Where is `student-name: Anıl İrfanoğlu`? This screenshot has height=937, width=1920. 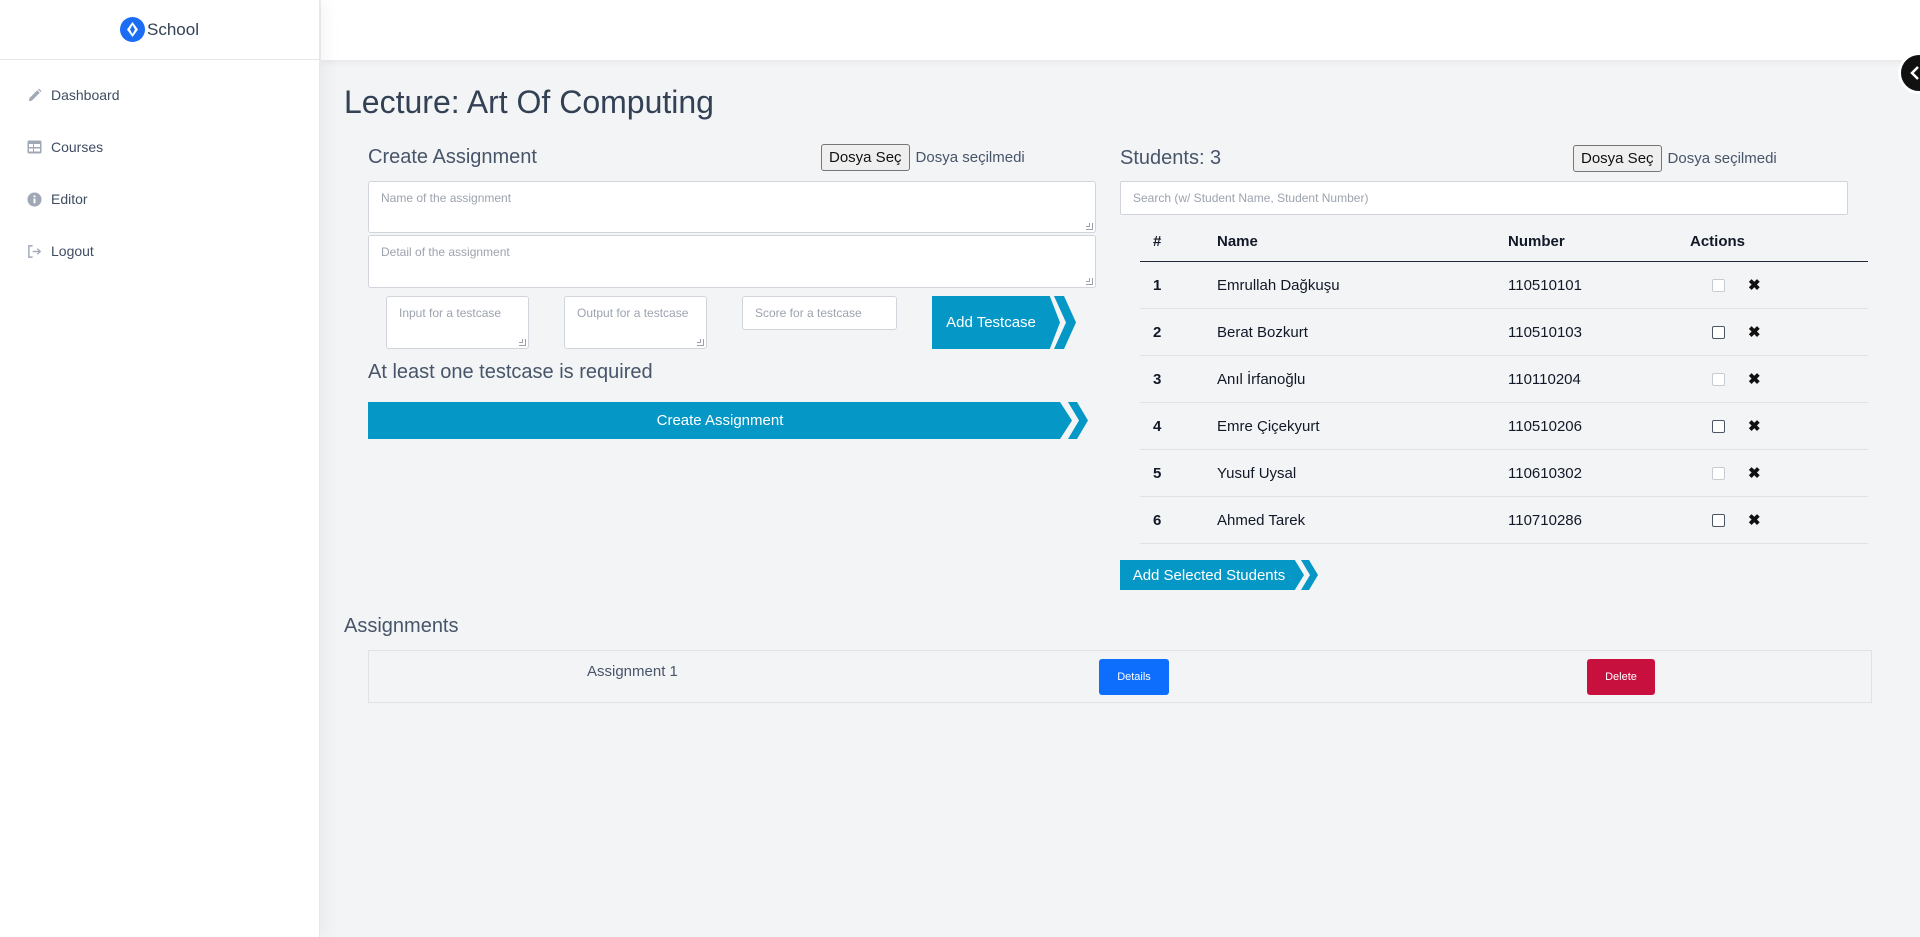
student-name: Anıl İrfanoğlu is located at coordinates (1261, 379).